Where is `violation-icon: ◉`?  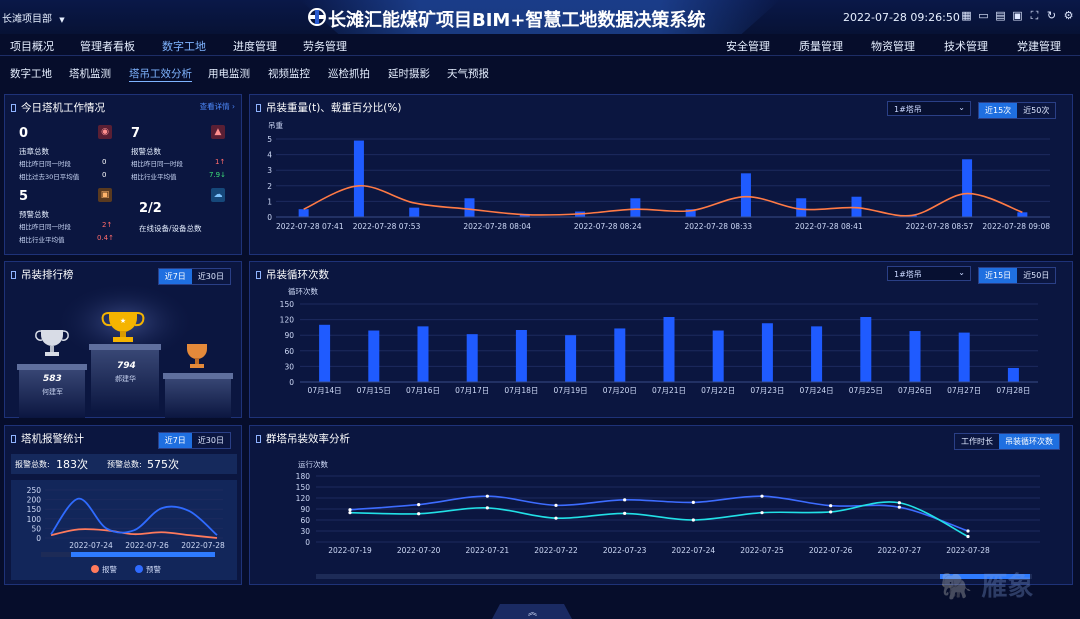
violation-icon: ◉ is located at coordinates (105, 132).